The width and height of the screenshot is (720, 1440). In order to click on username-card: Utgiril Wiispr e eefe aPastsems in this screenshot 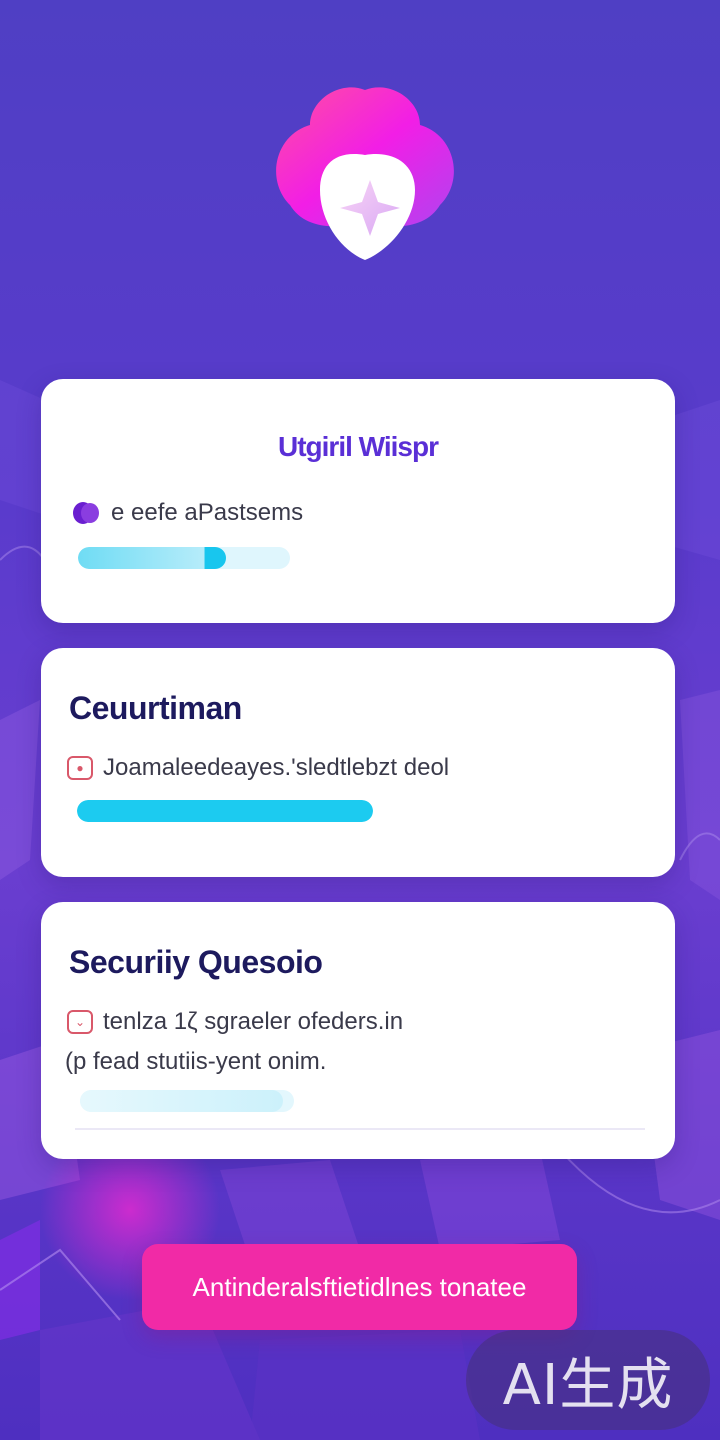, I will do `click(358, 501)`.